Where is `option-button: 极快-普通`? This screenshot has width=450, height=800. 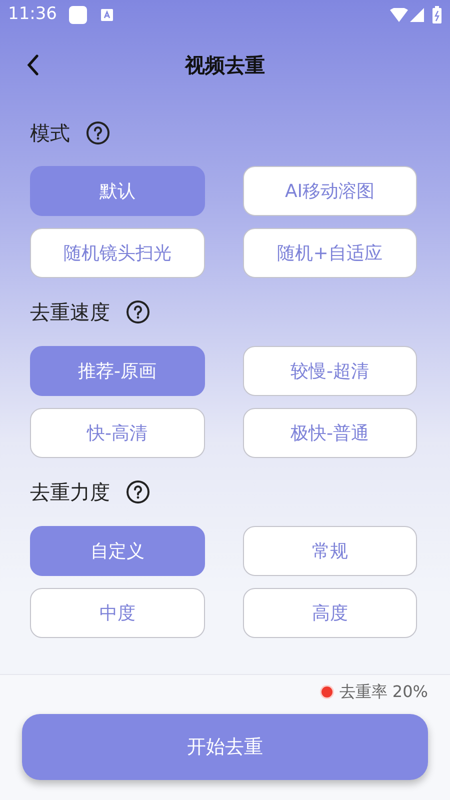
option-button: 极快-普通 is located at coordinates (329, 433).